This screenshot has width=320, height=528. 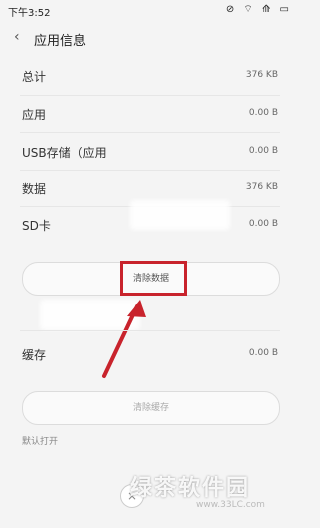 What do you see at coordinates (151, 408) in the screenshot?
I see `clear-cache-button: 清除缓存` at bounding box center [151, 408].